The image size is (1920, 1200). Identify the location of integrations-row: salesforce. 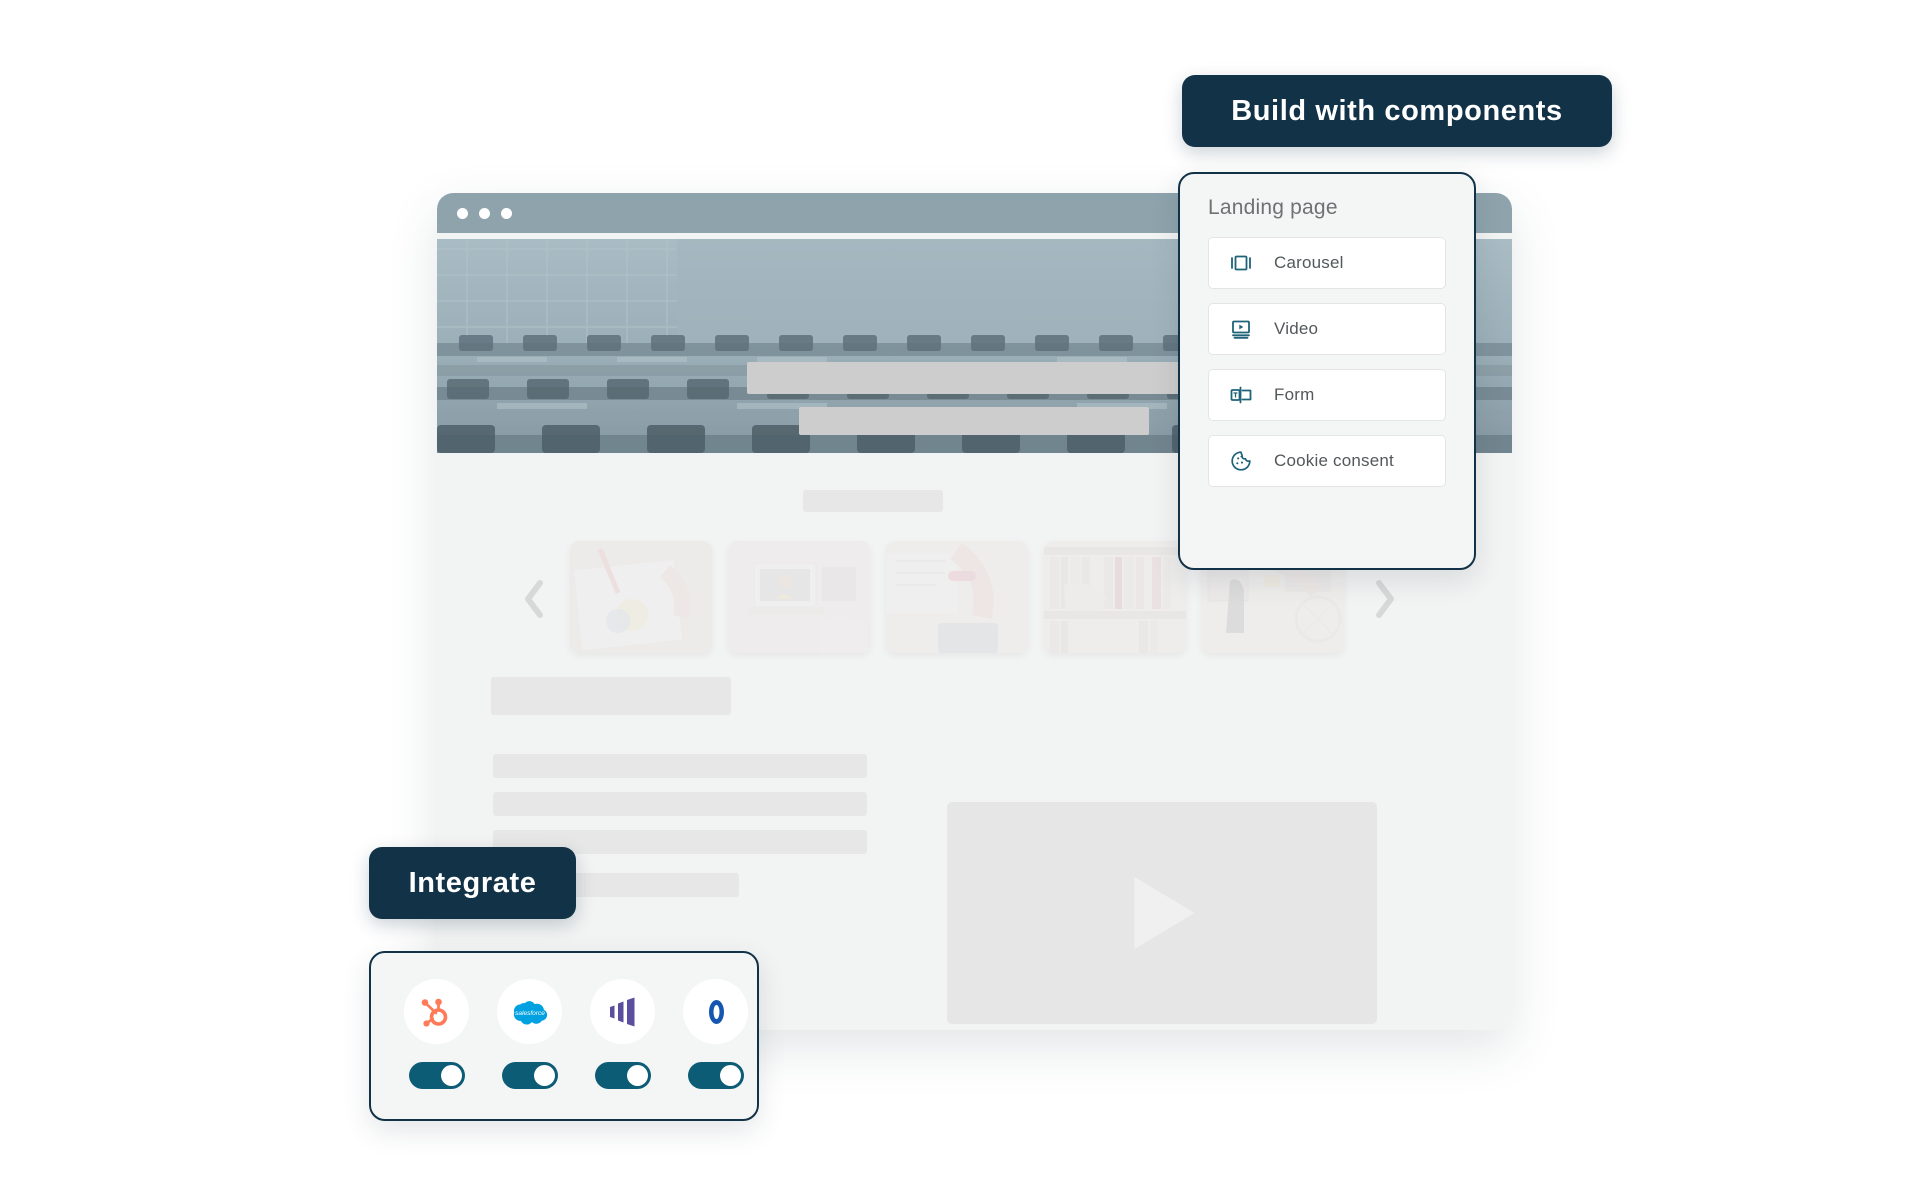
(576, 1034).